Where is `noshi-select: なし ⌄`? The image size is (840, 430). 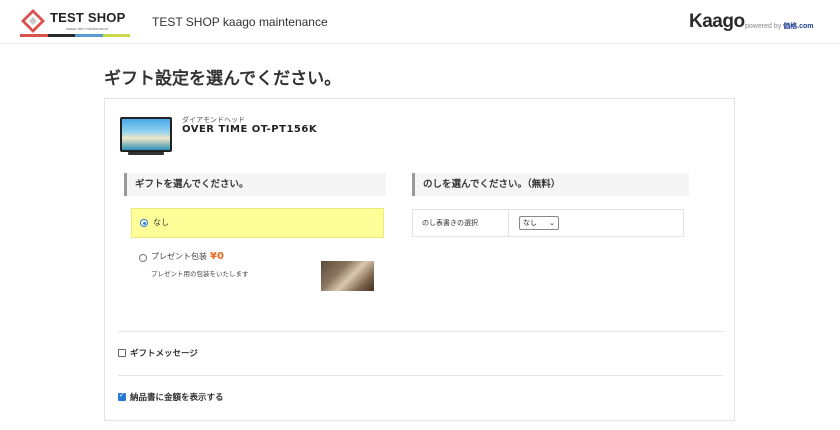
noshi-select: なし ⌄ is located at coordinates (539, 223).